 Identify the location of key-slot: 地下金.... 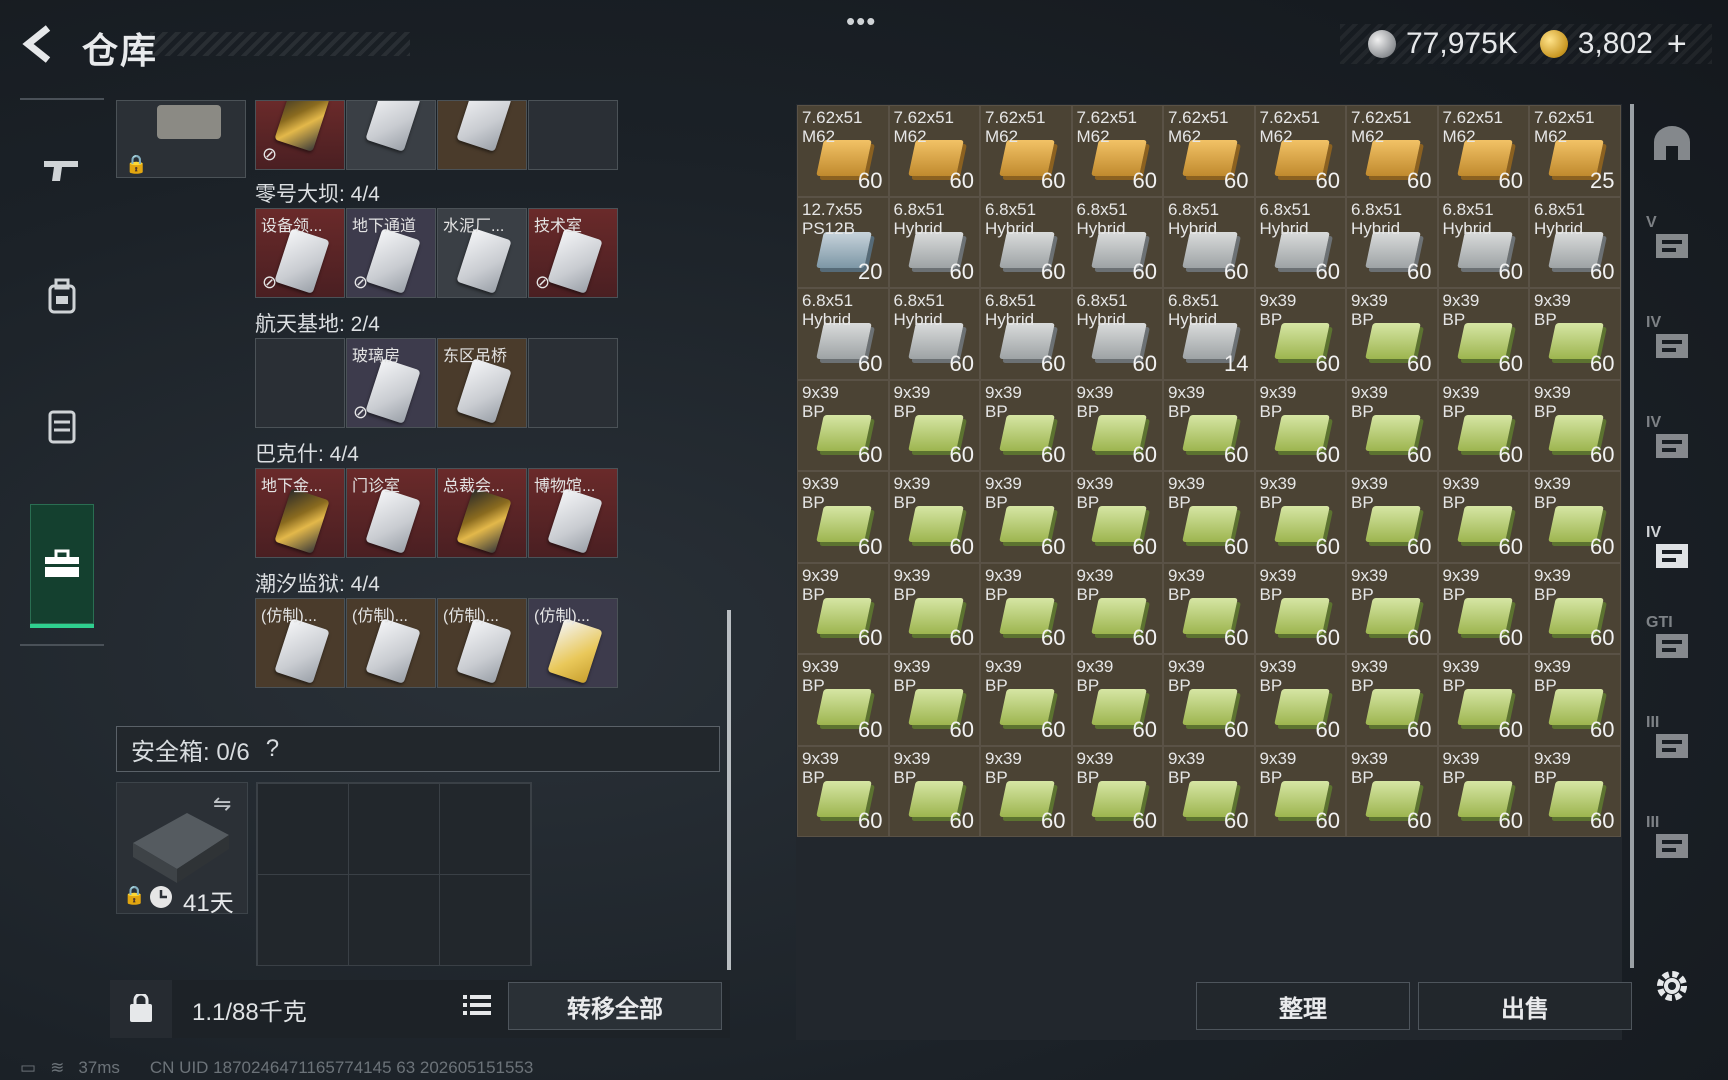
(300, 513).